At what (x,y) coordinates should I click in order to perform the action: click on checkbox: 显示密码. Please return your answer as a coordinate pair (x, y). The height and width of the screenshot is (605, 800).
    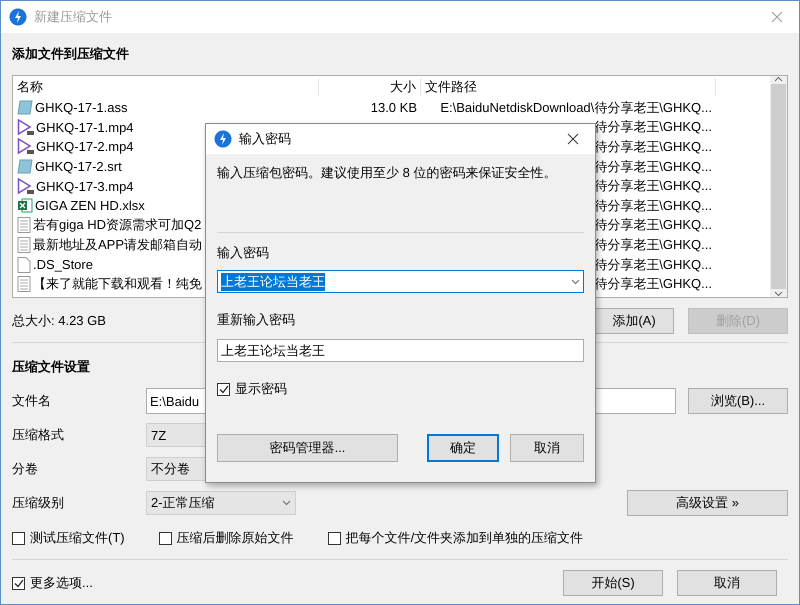
    Looking at the image, I should click on (252, 389).